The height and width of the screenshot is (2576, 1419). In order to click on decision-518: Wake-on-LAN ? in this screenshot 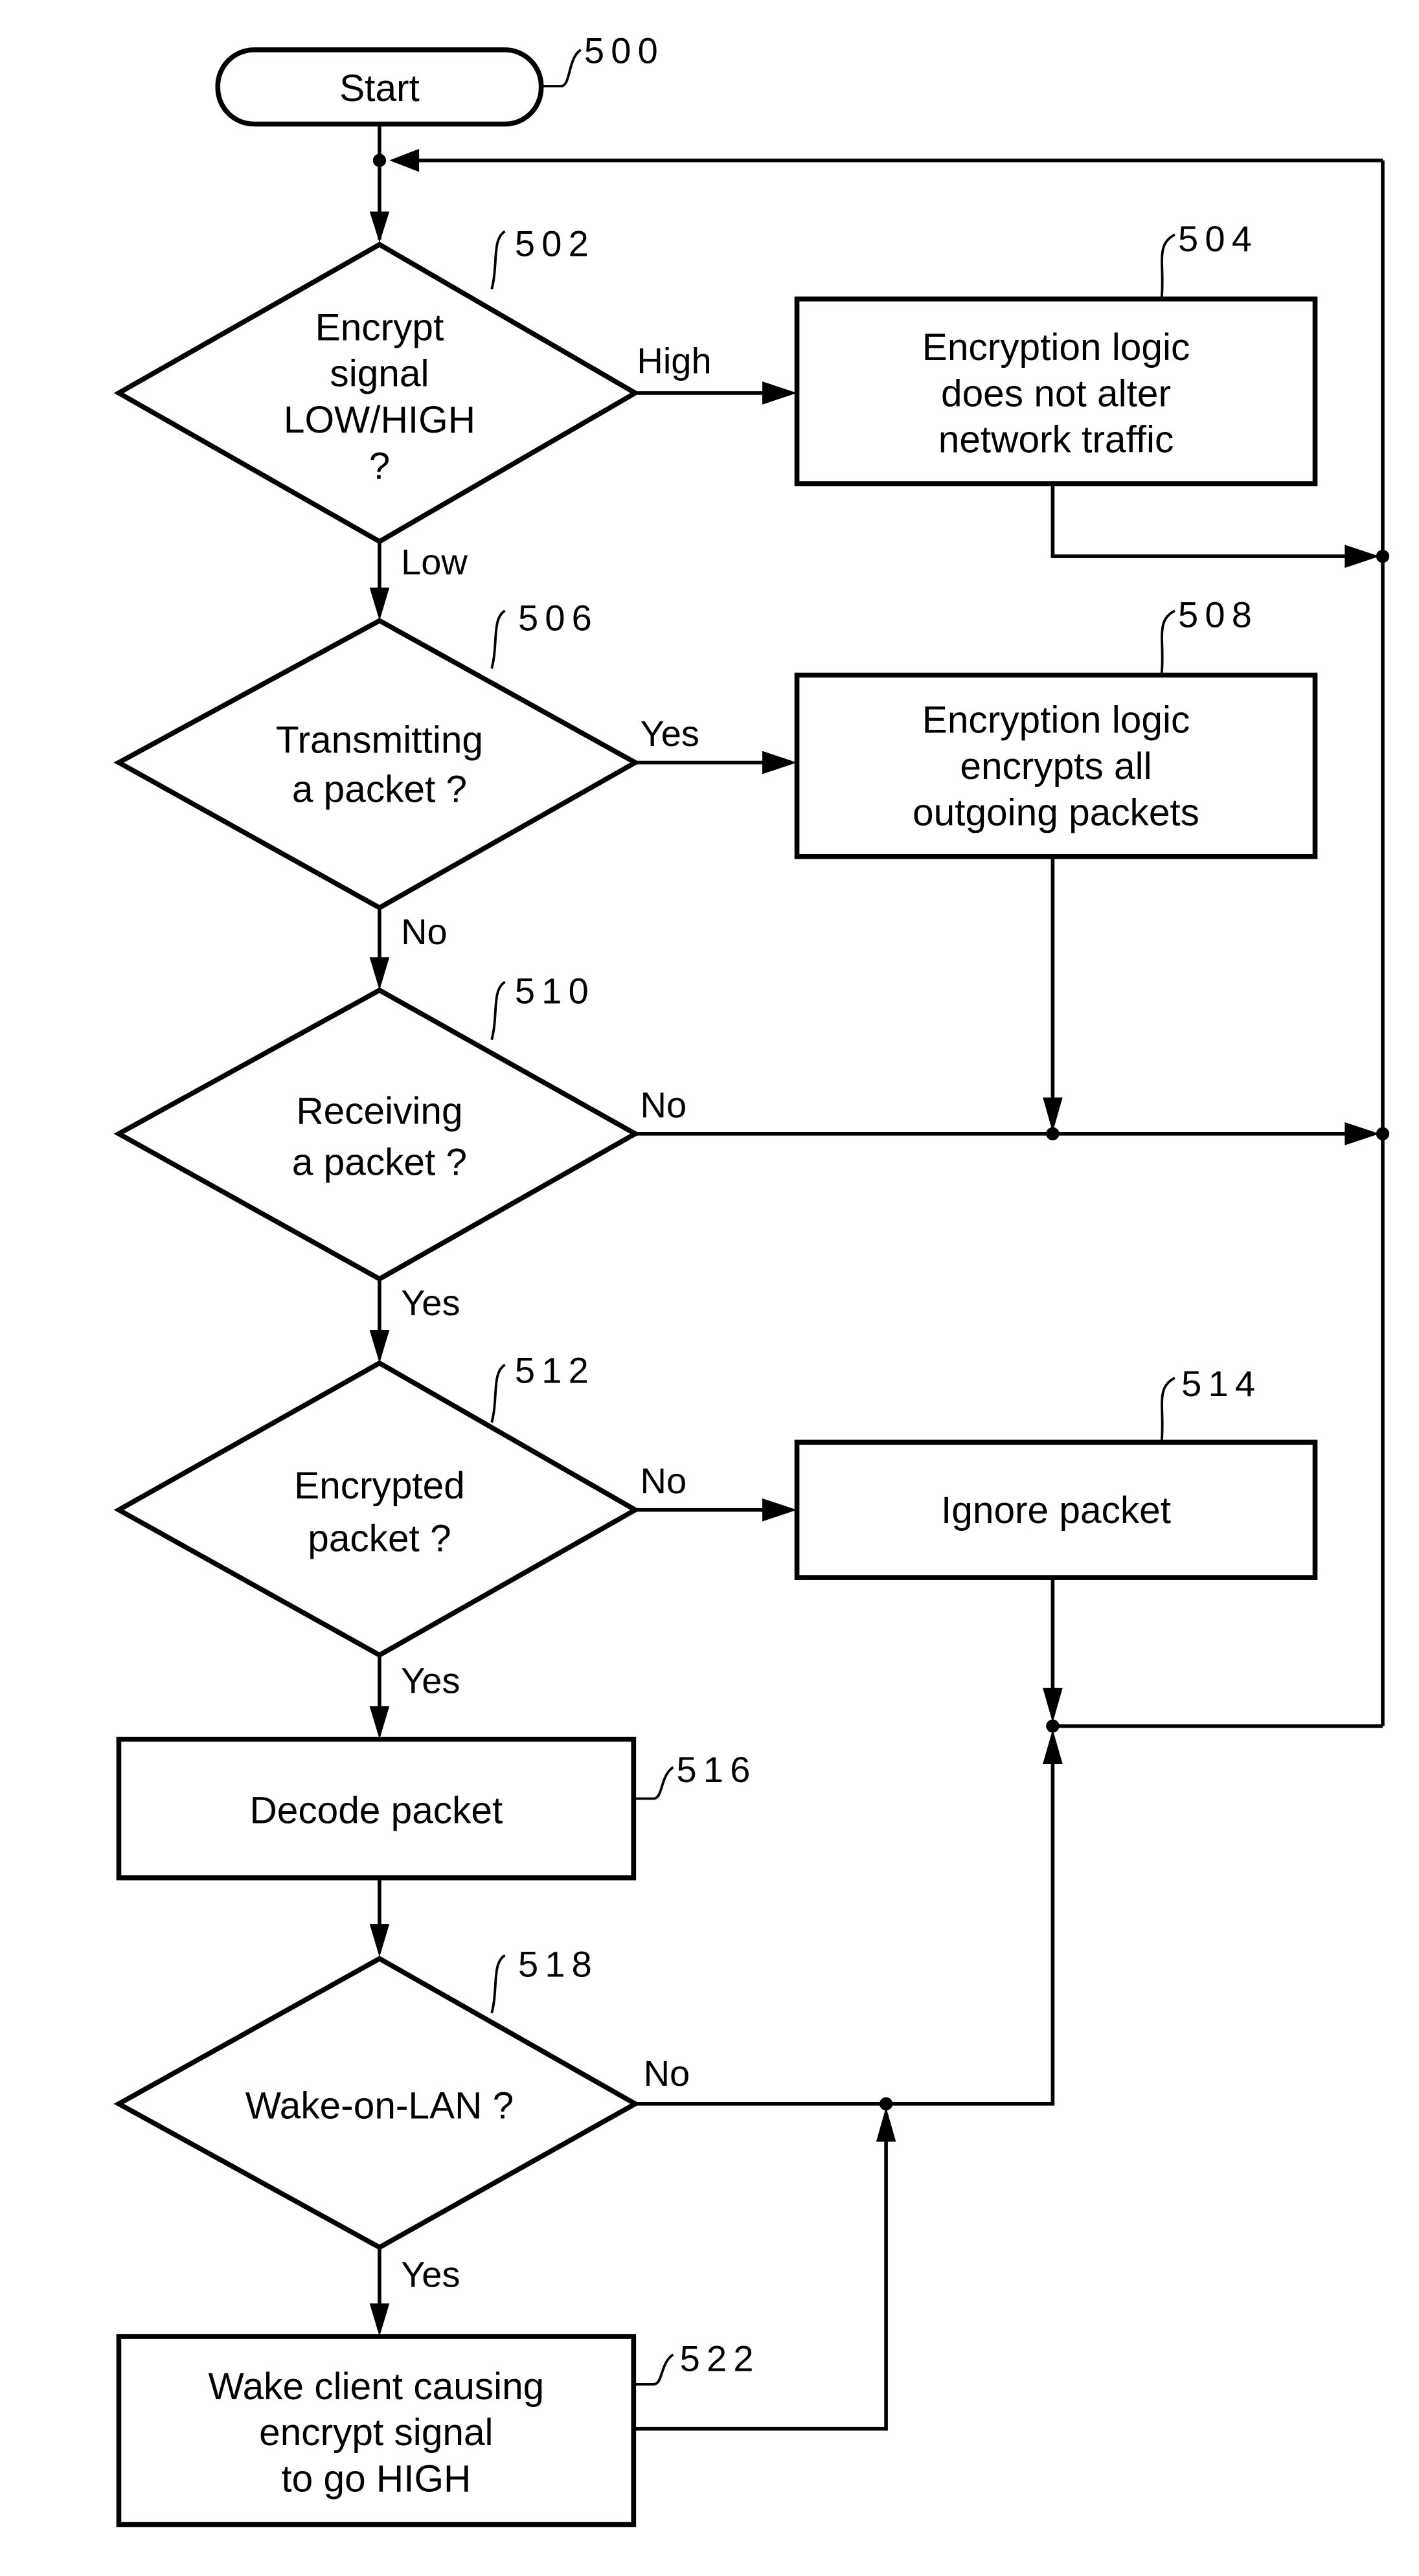, I will do `click(377, 2103)`.